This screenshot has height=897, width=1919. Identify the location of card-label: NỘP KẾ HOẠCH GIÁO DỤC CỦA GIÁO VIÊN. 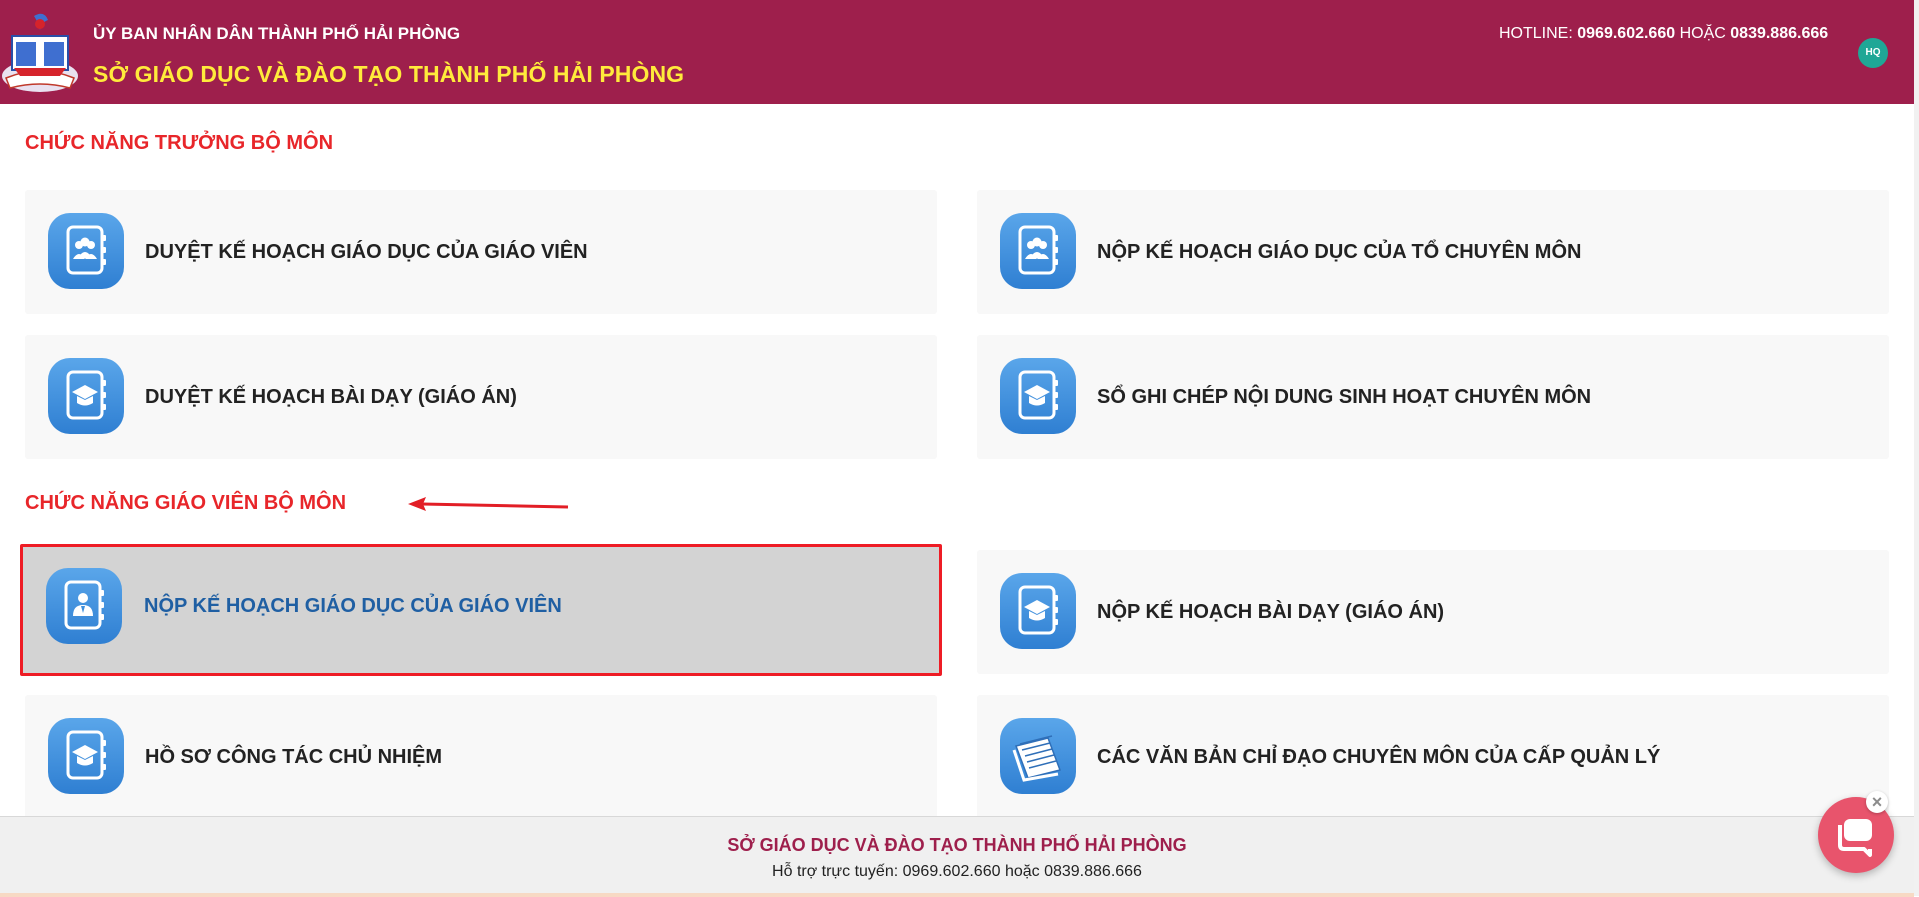
(353, 606).